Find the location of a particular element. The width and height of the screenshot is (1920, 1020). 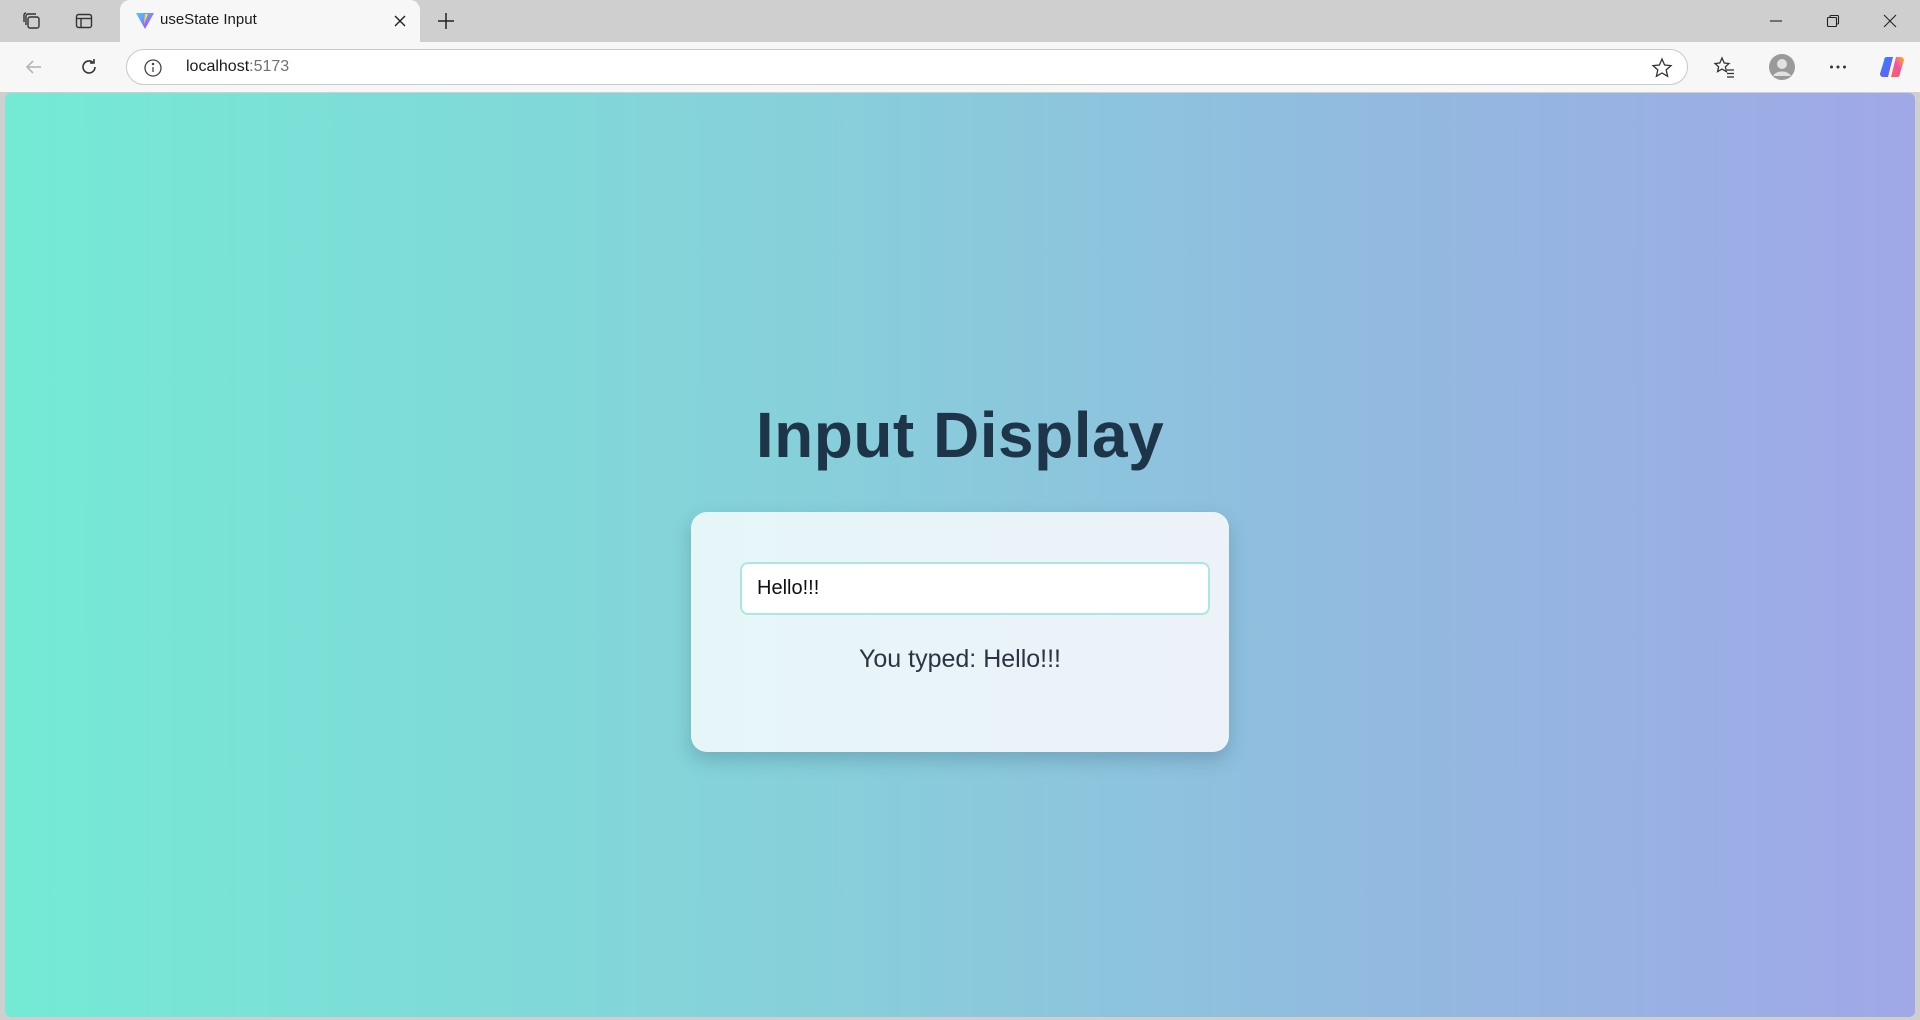

refresh-button is located at coordinates (89, 67).